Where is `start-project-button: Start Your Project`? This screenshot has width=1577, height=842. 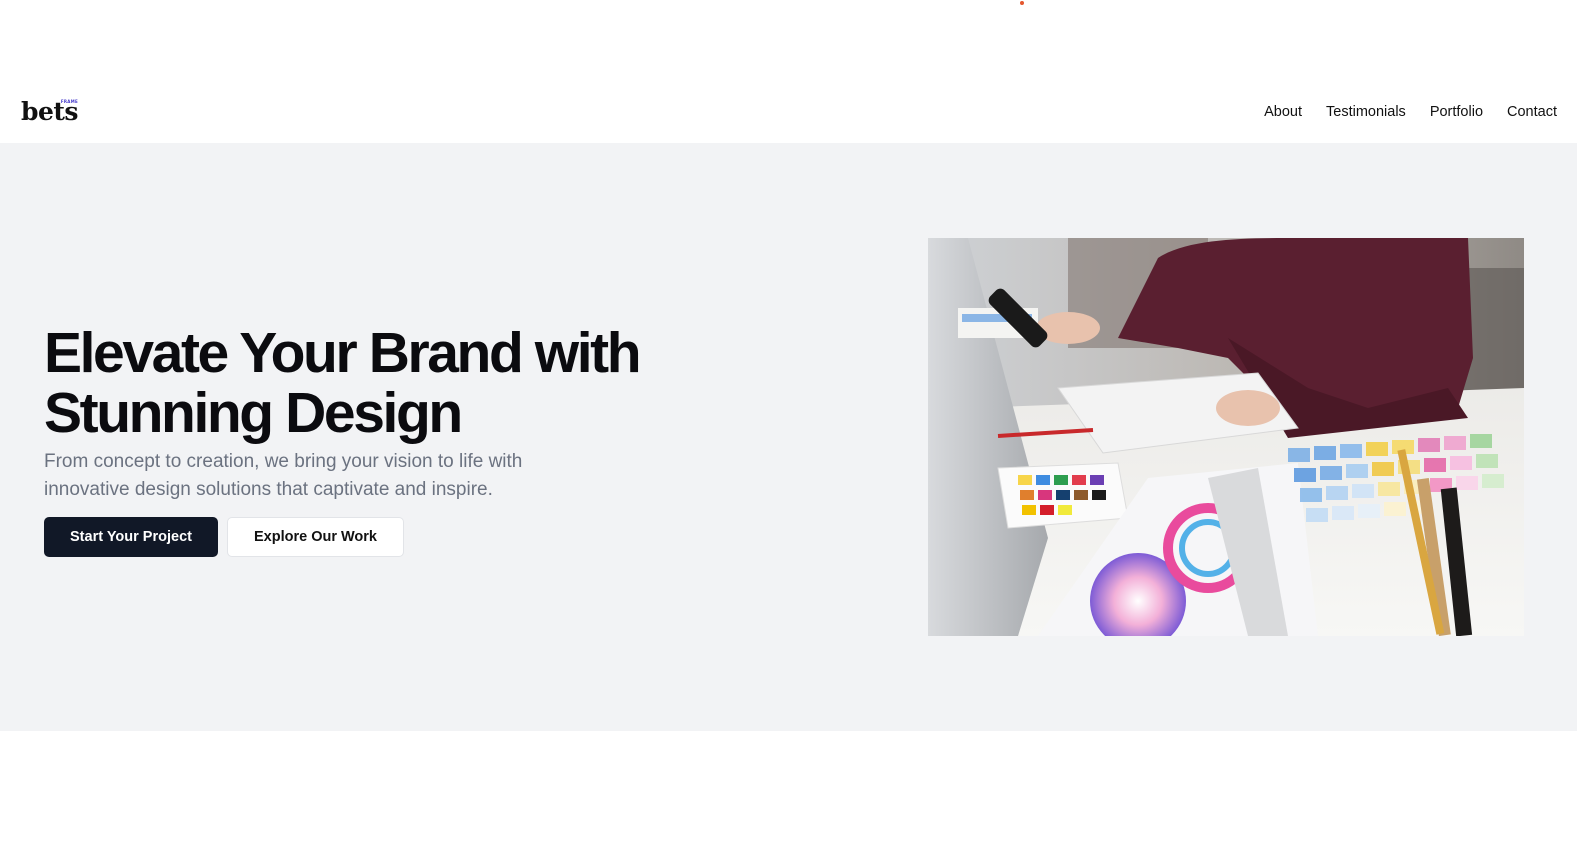 start-project-button: Start Your Project is located at coordinates (131, 537).